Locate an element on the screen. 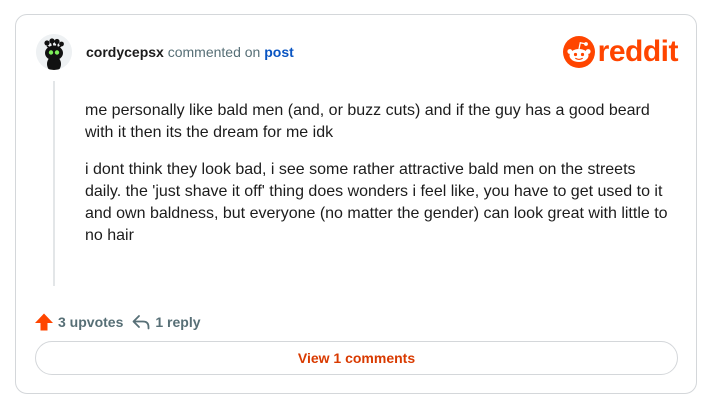 Image resolution: width=711 pixels, height=414 pixels. reddit-snoo-icon is located at coordinates (578, 52).